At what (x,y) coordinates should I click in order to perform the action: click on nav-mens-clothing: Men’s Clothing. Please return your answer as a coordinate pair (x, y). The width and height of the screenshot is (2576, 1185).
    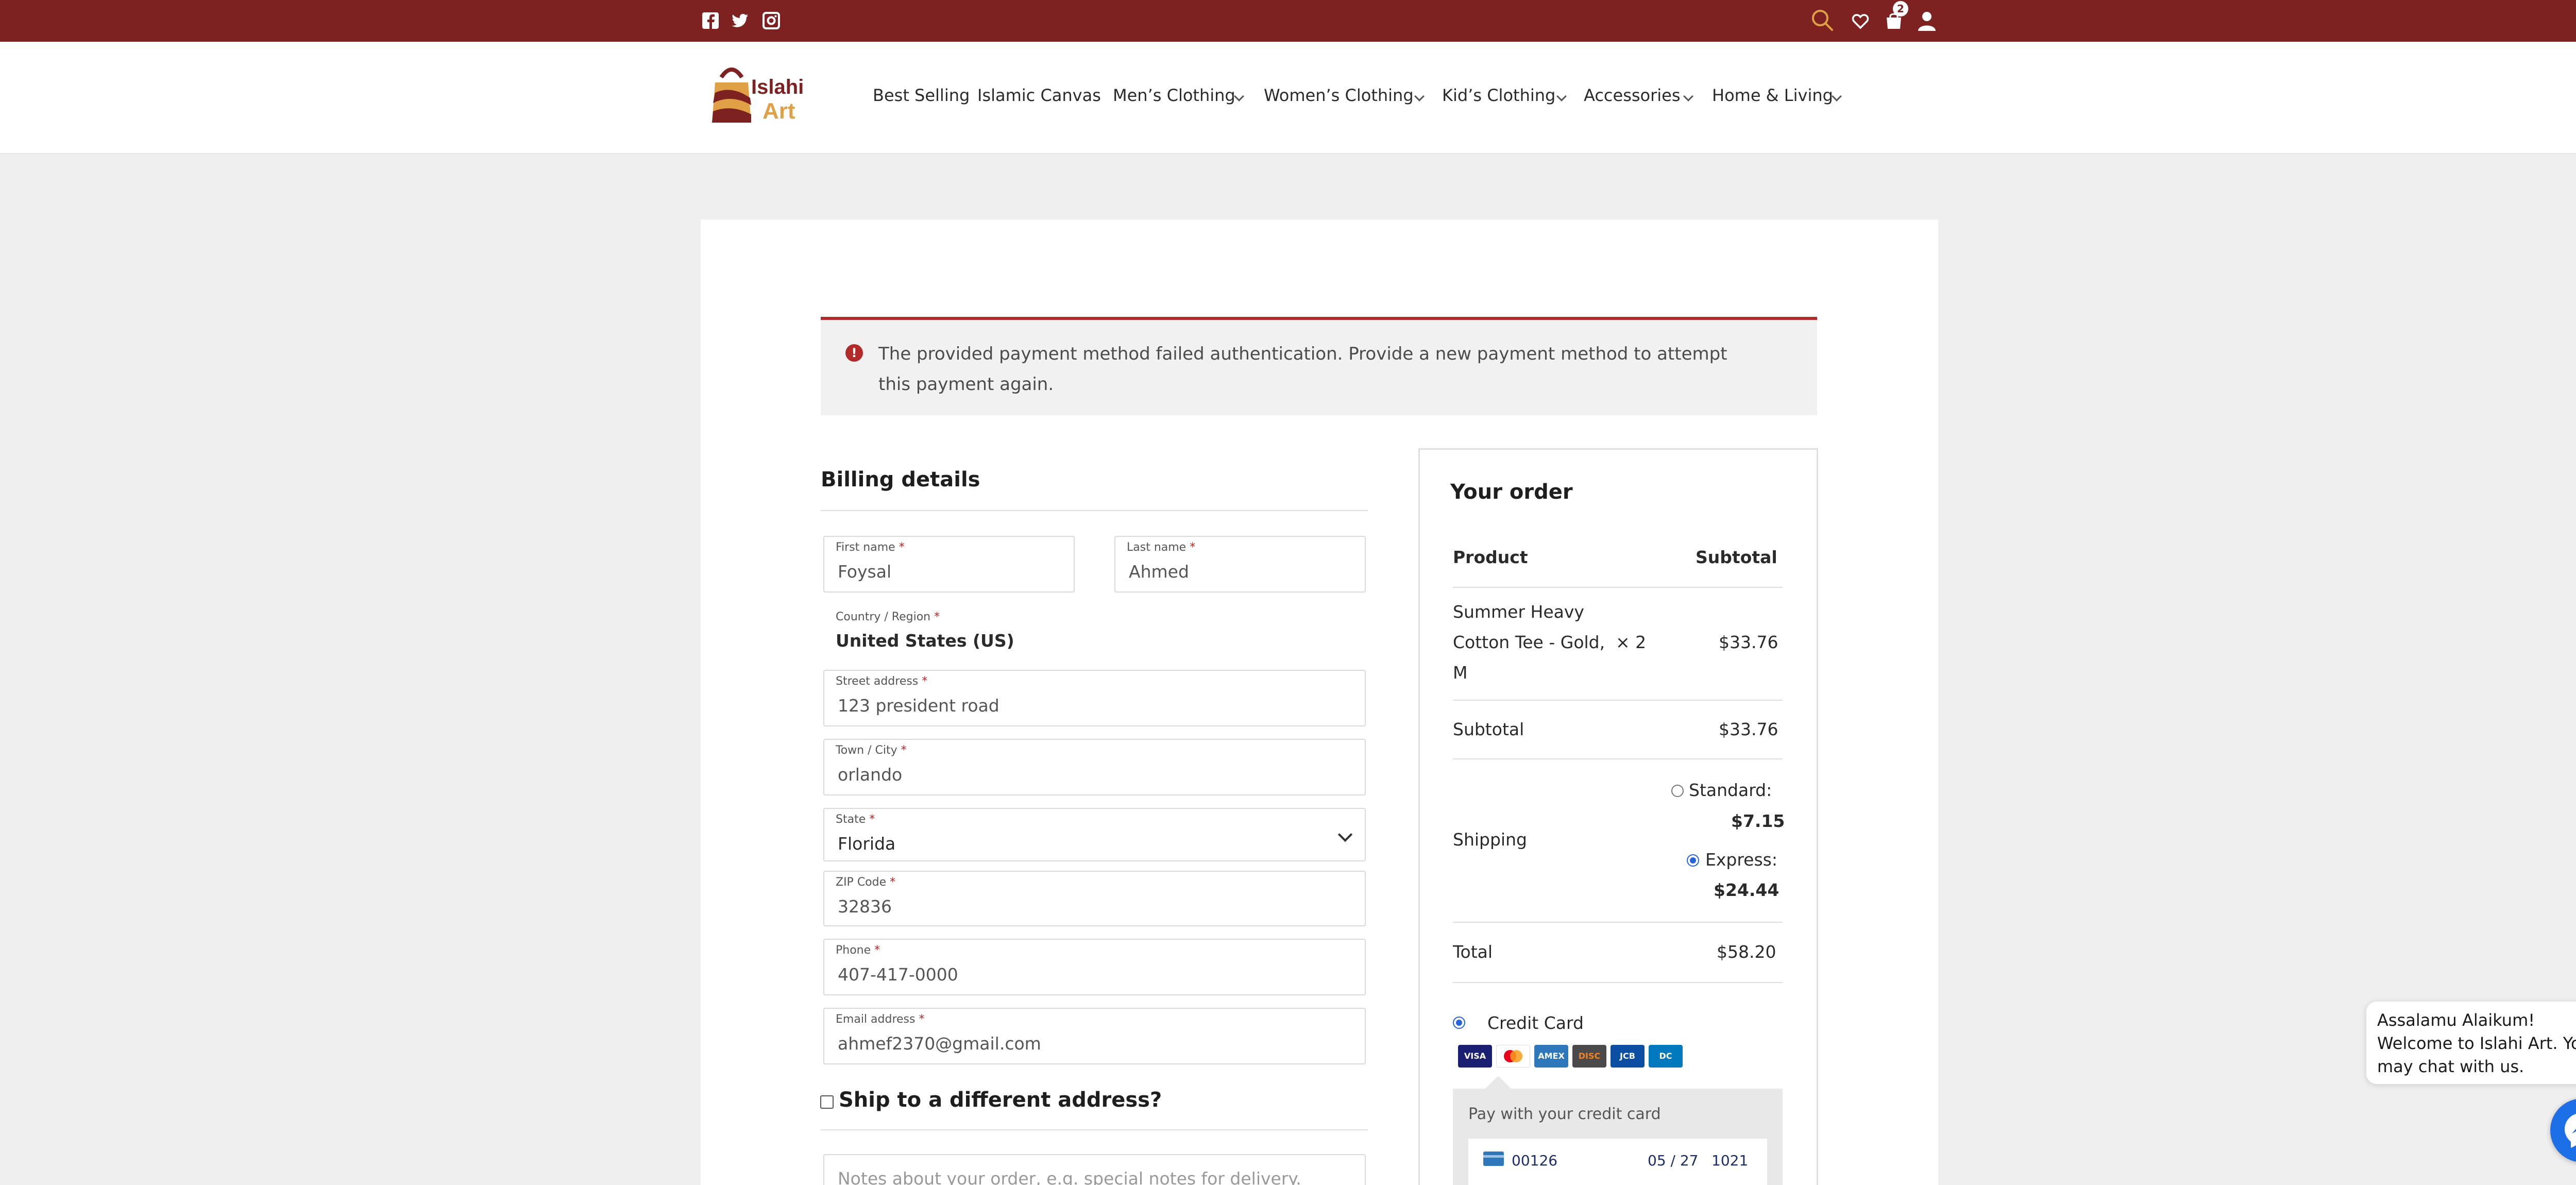
    Looking at the image, I should click on (1174, 95).